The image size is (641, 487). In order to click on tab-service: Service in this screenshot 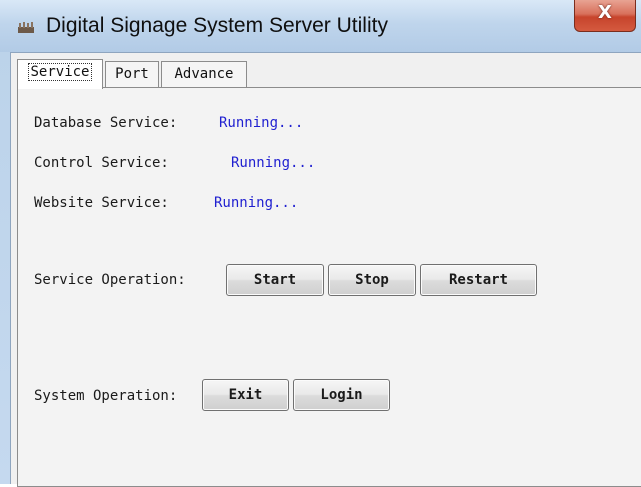, I will do `click(60, 74)`.